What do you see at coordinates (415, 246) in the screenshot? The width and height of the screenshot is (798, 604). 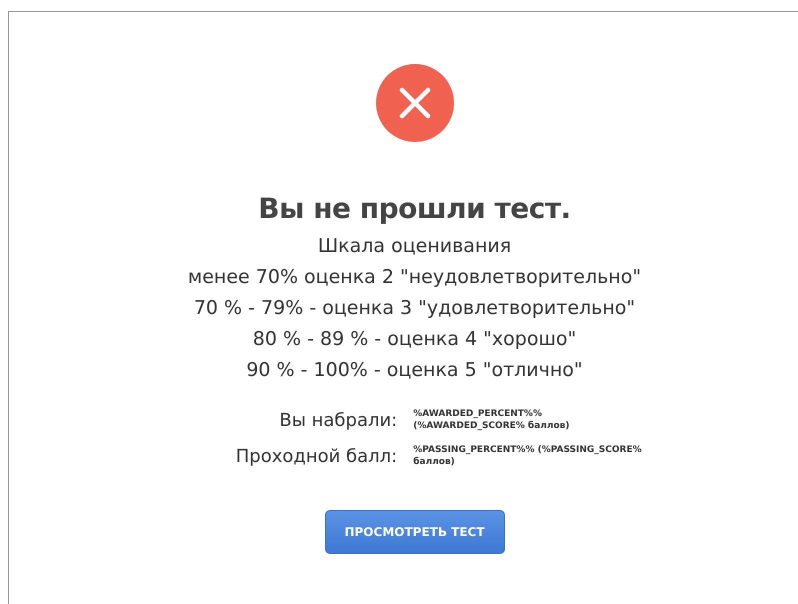 I see `grading-scale-line: Шкала оценивания` at bounding box center [415, 246].